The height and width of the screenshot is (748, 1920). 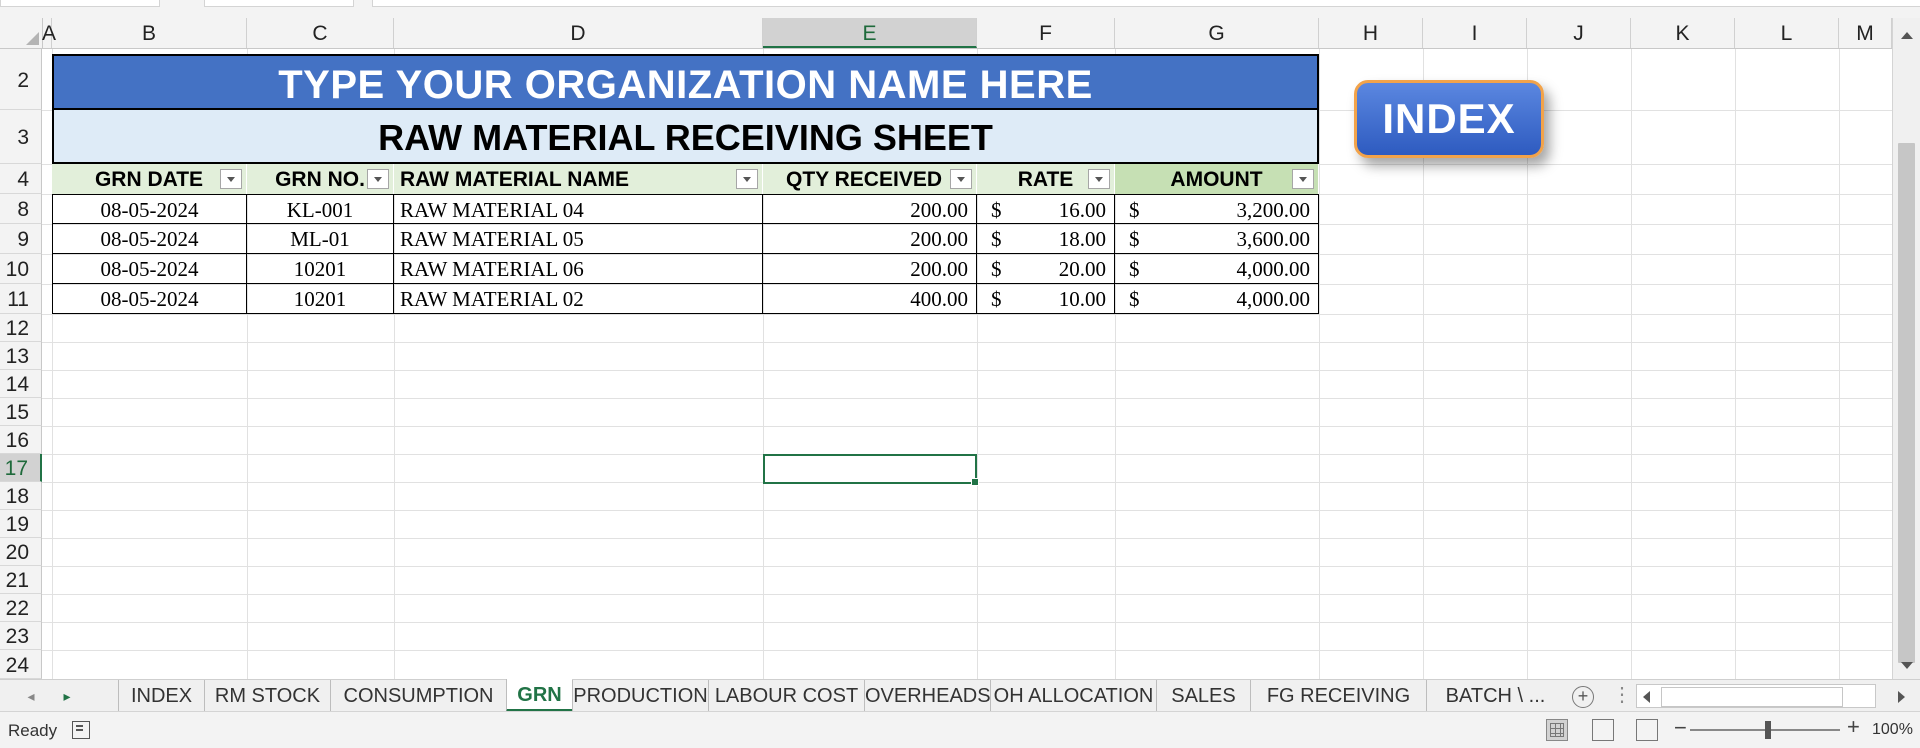 What do you see at coordinates (927, 696) in the screenshot?
I see `sheet-tab-overheads: OVERHEADS` at bounding box center [927, 696].